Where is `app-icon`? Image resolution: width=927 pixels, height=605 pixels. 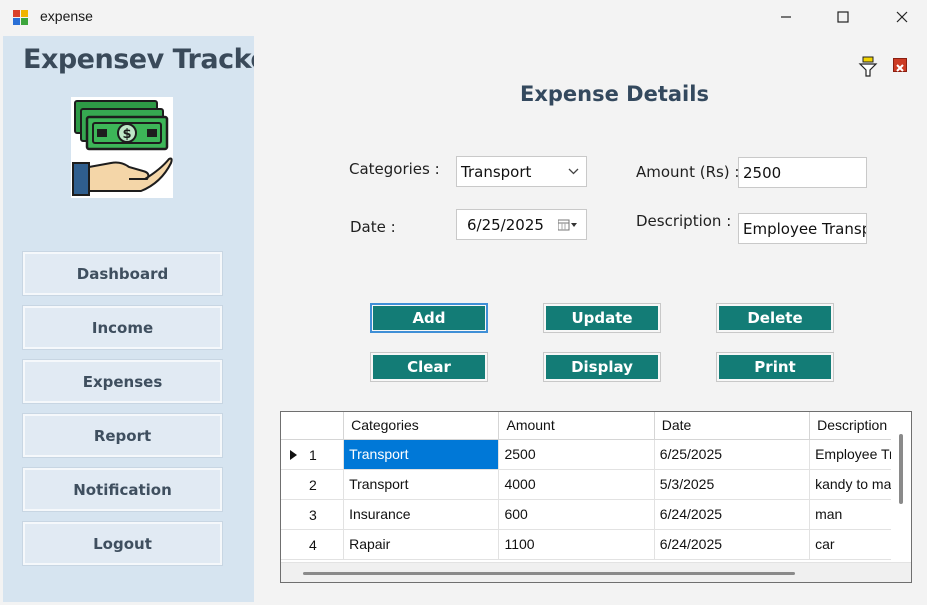 app-icon is located at coordinates (21, 17).